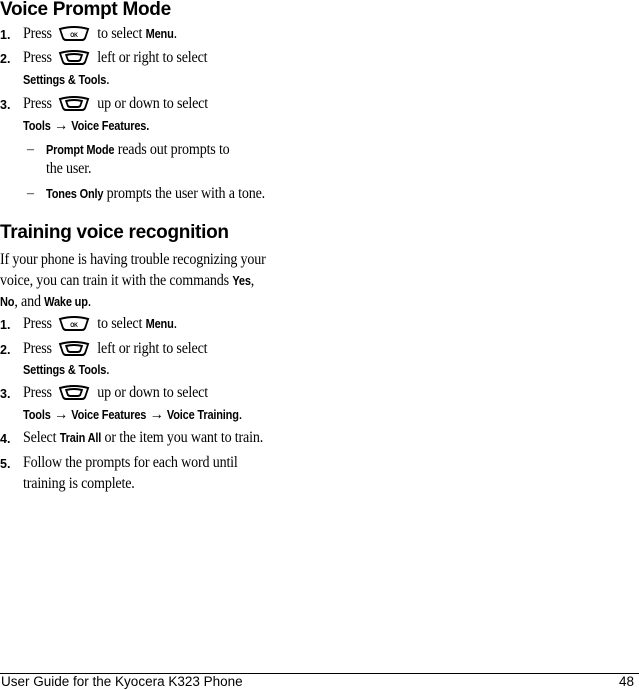 The width and height of the screenshot is (639, 690). I want to click on training-step-2: Press left or right to select, so click(115, 349).